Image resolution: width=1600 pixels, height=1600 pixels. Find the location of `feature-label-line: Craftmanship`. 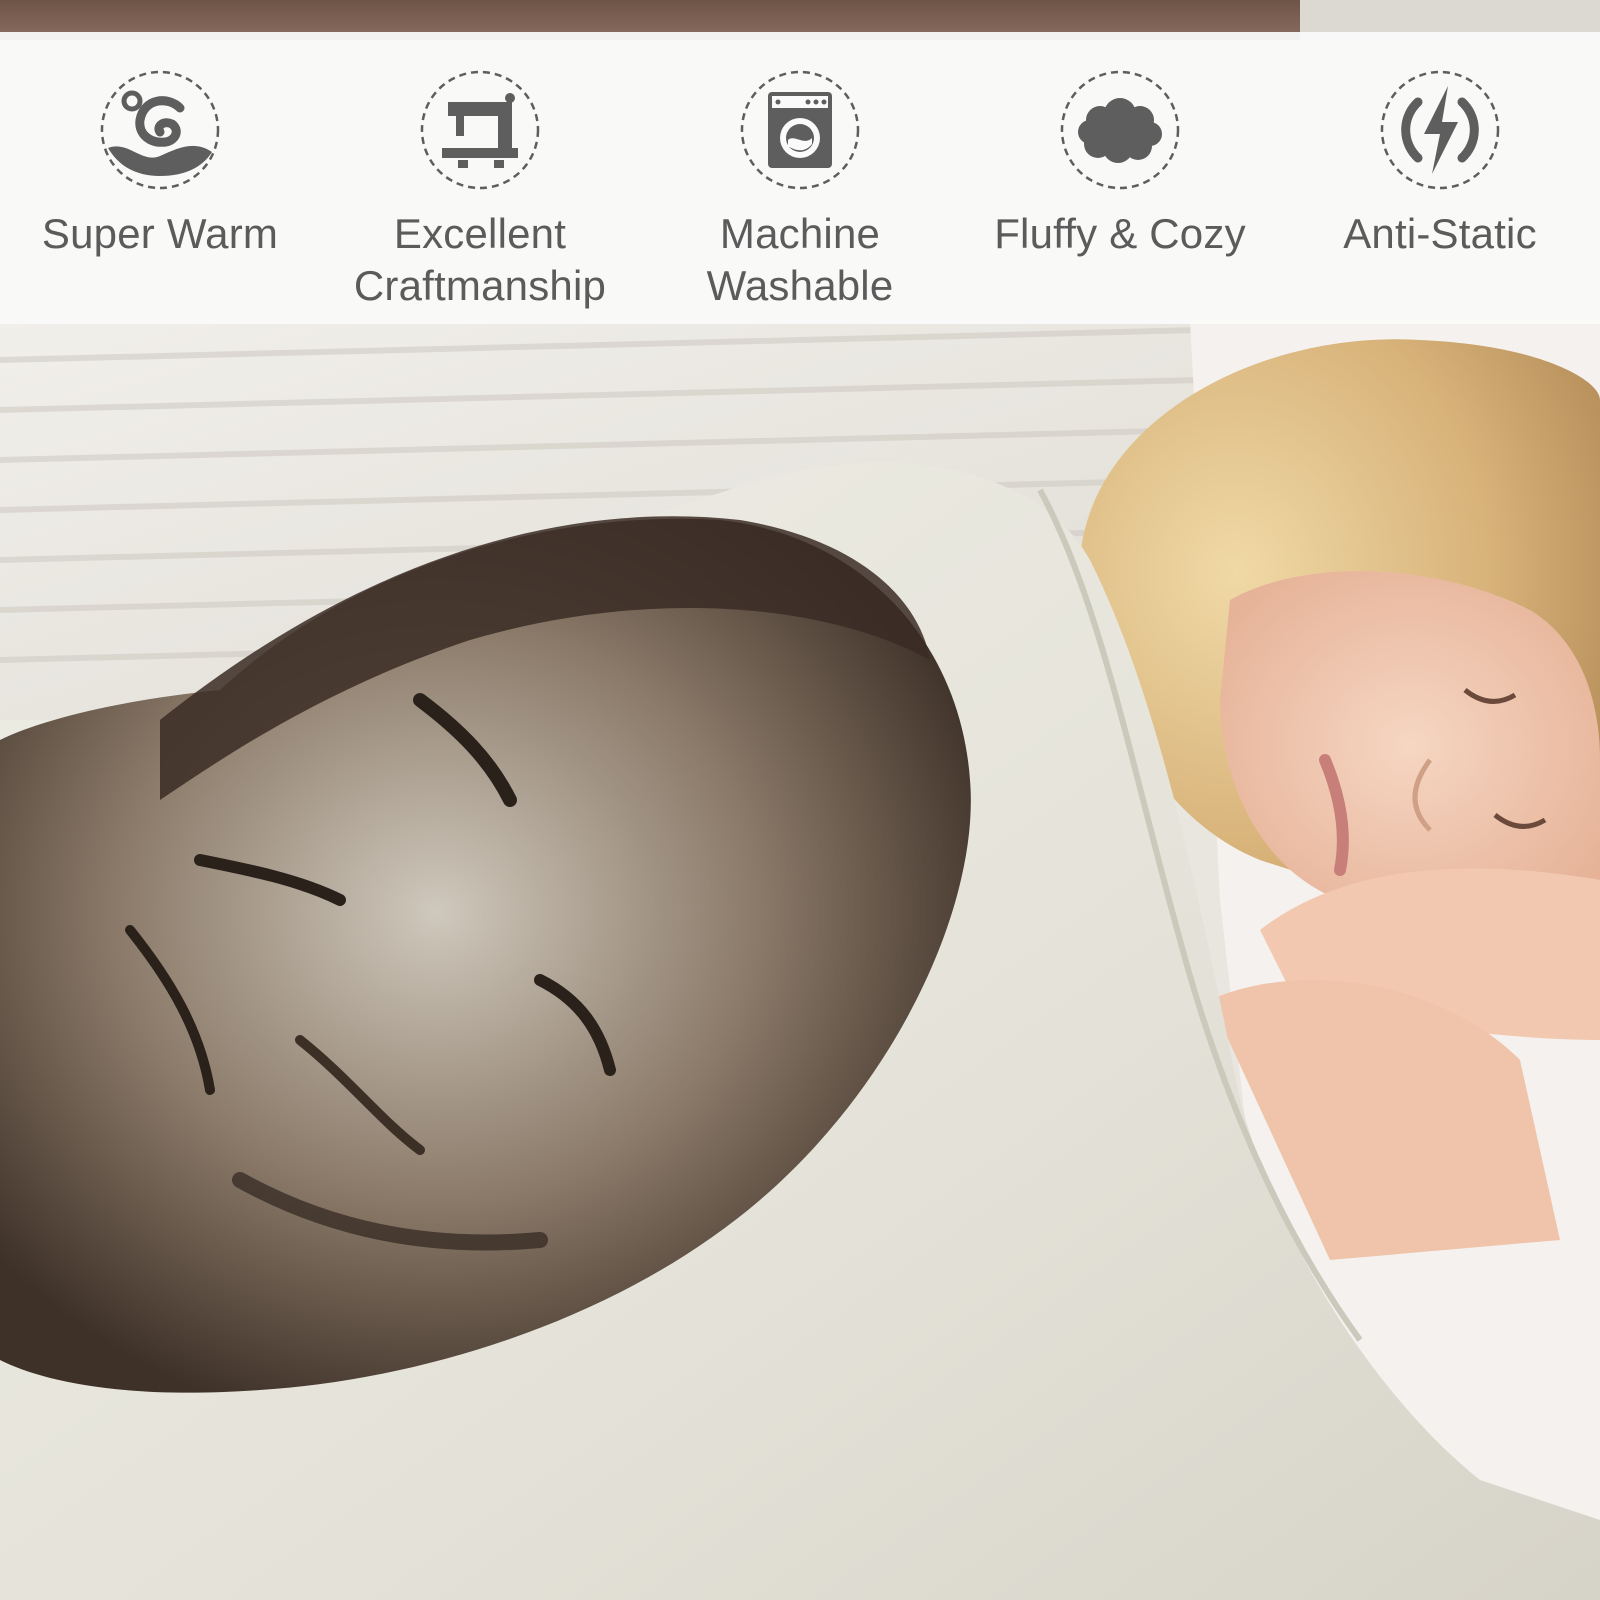

feature-label-line: Craftmanship is located at coordinates (480, 285).